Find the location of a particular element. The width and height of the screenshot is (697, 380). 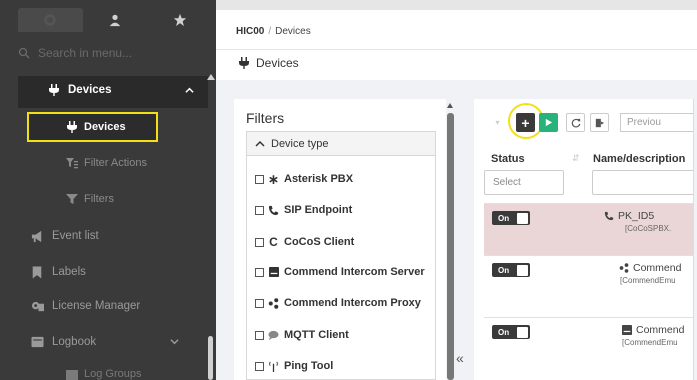

logbook-icon is located at coordinates (37, 342).